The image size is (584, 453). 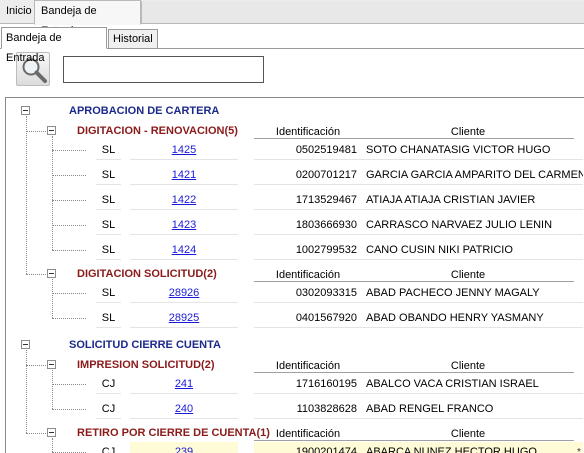 What do you see at coordinates (133, 39) in the screenshot?
I see `tab-historial: Historial` at bounding box center [133, 39].